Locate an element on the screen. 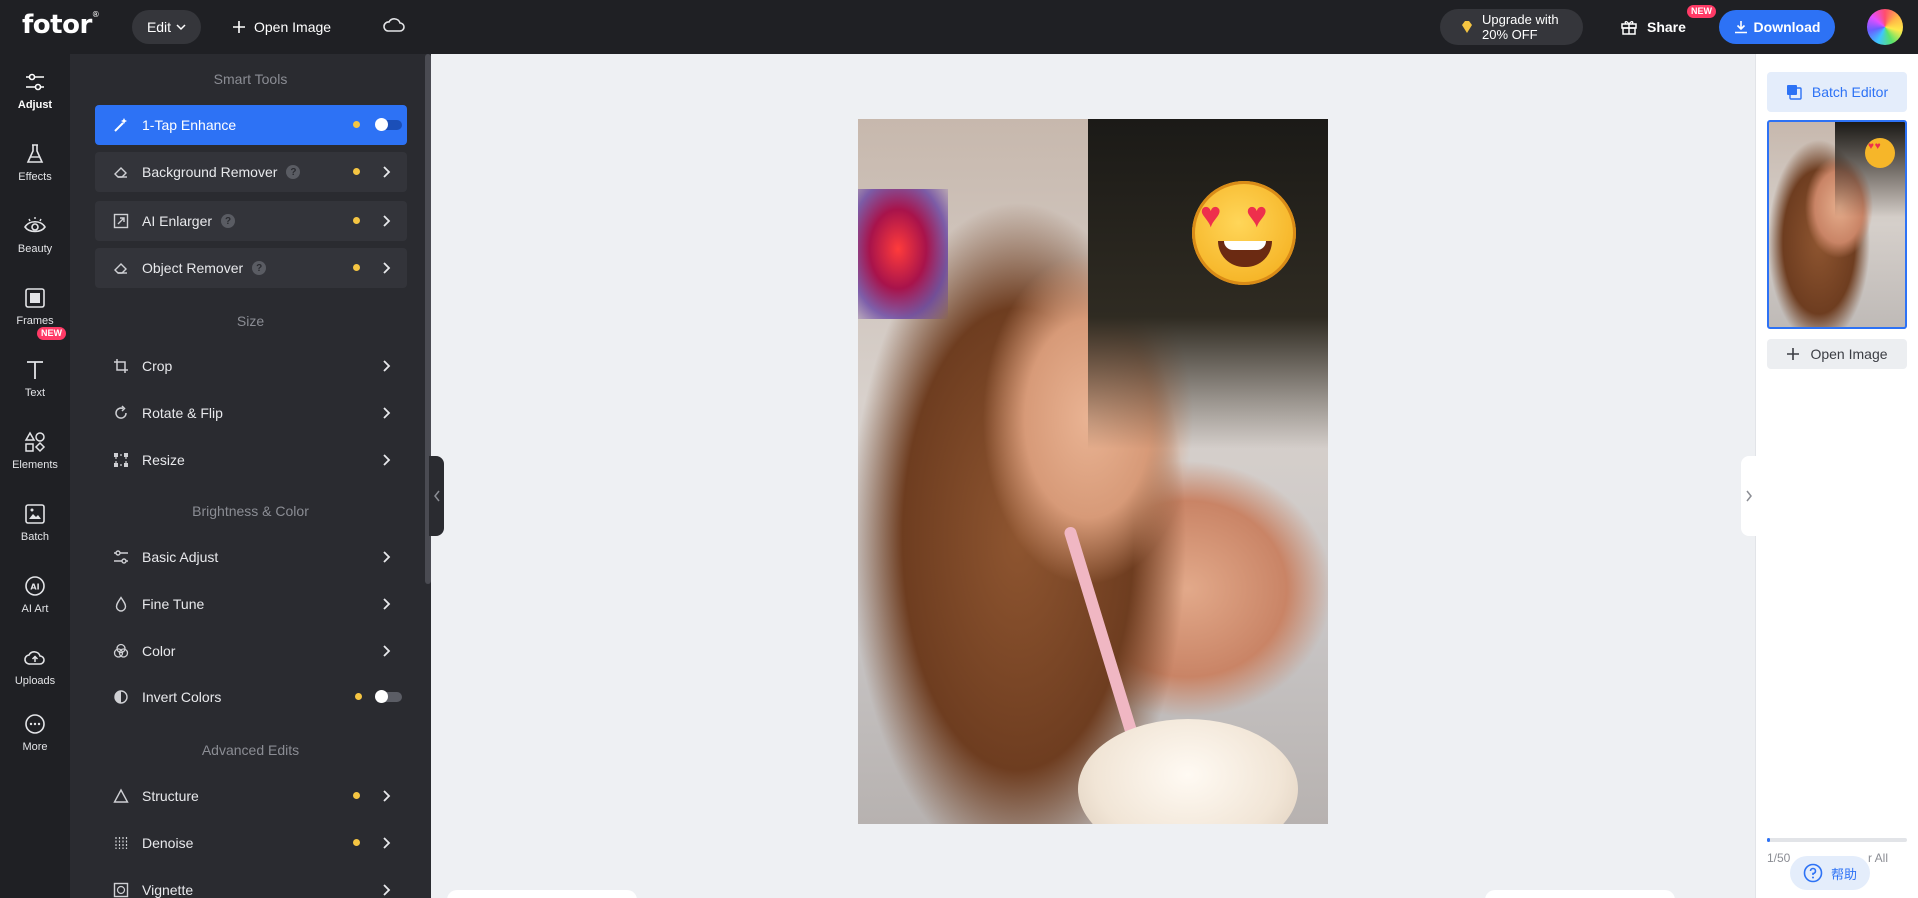 The image size is (1918, 898). tool-object-remover: Object Remover ? is located at coordinates (251, 268).